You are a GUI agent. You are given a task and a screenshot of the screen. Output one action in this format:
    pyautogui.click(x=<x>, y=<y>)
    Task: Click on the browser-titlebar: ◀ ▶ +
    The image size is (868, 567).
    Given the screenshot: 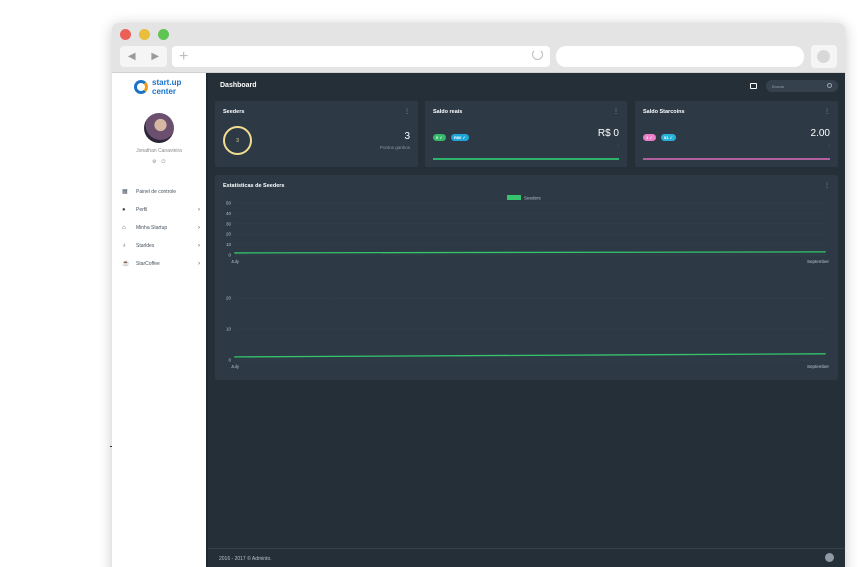 What is the action you would take?
    pyautogui.click(x=478, y=48)
    